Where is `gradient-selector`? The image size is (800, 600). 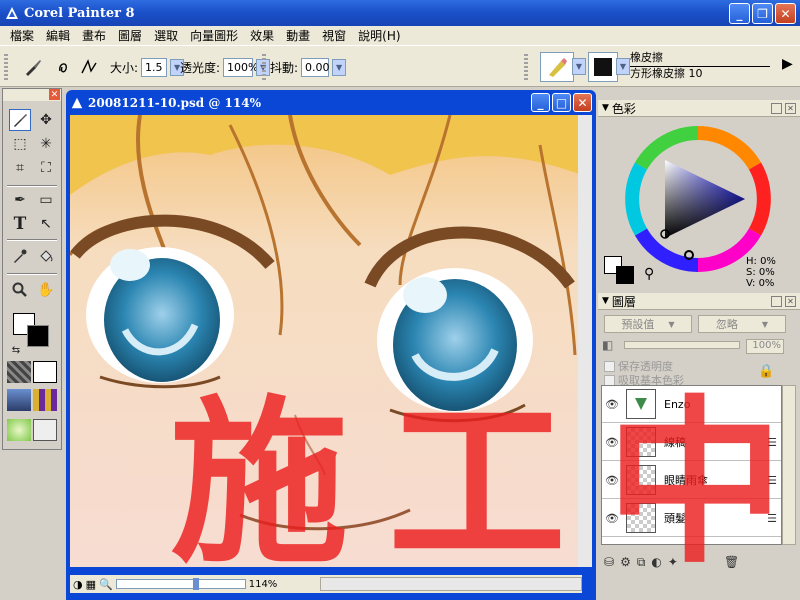
gradient-selector is located at coordinates (45, 372).